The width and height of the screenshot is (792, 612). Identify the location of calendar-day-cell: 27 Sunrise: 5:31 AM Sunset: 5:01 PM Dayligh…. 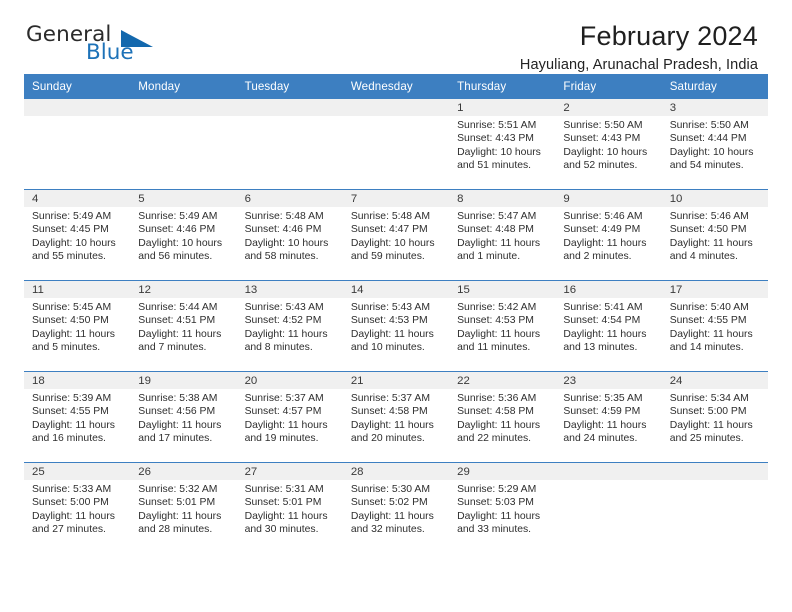
(289, 507).